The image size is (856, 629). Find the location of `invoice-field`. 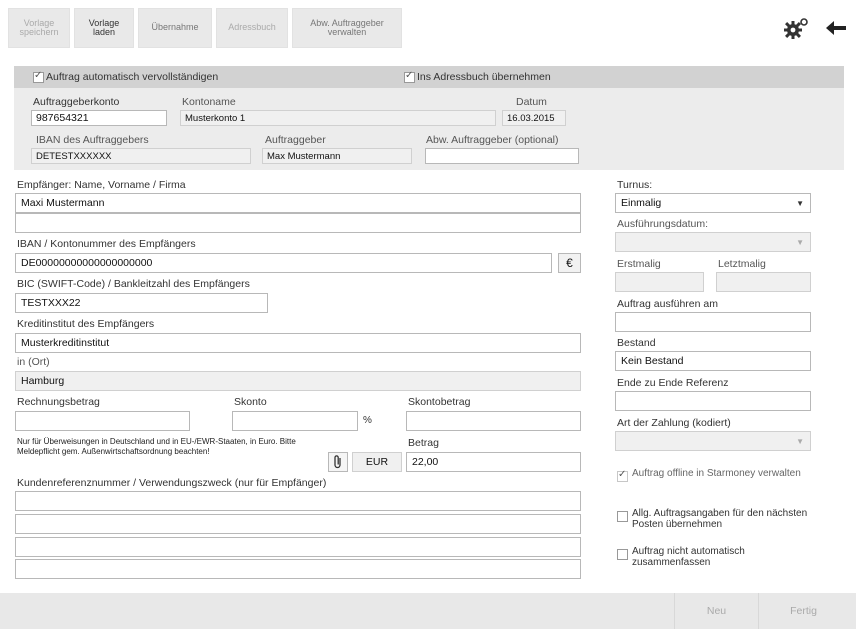

invoice-field is located at coordinates (102, 421).